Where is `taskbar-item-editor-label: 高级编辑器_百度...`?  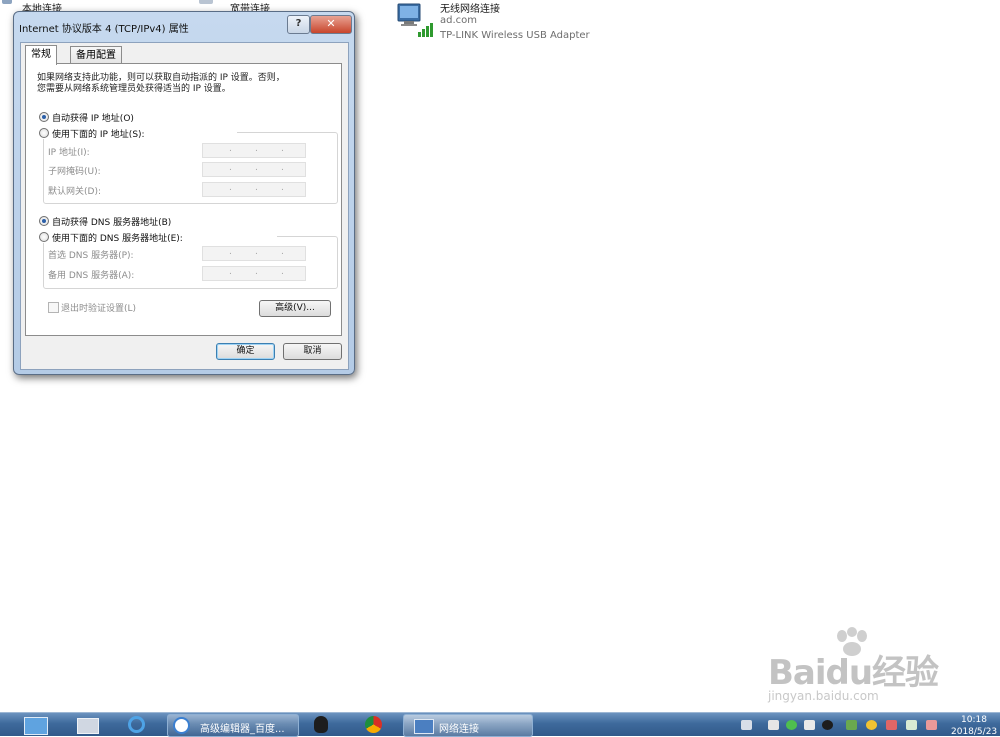 taskbar-item-editor-label: 高级编辑器_百度... is located at coordinates (242, 729).